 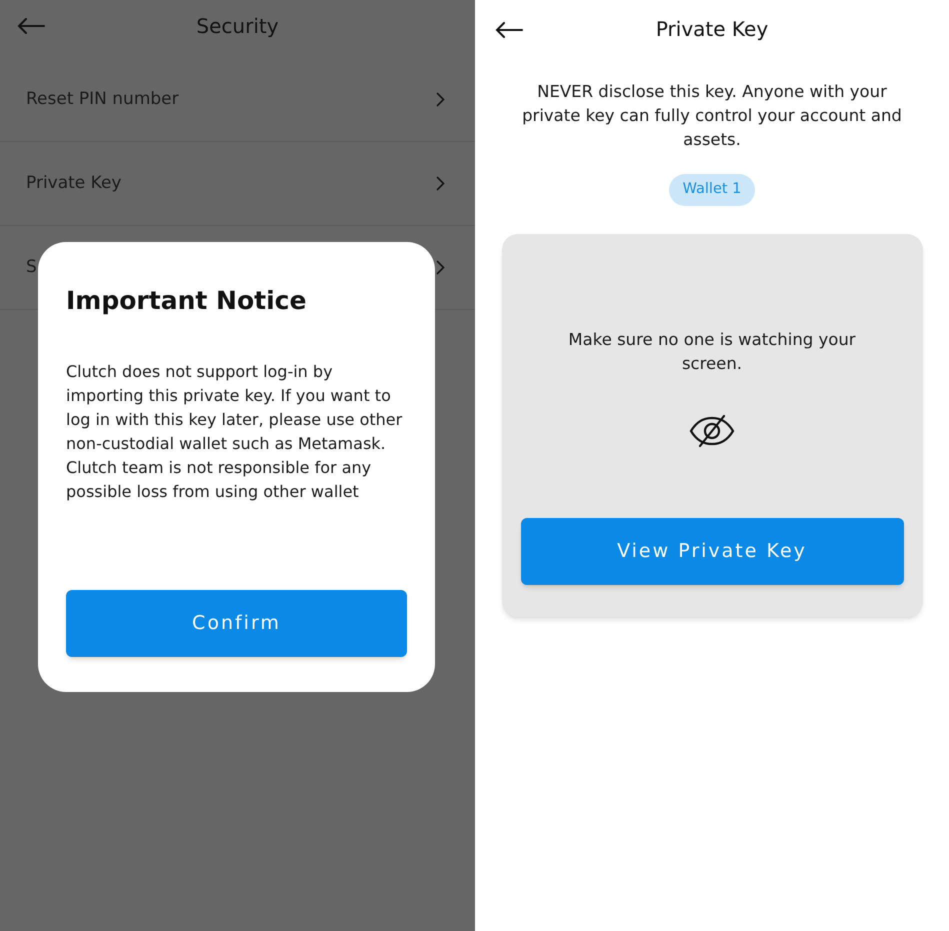 What do you see at coordinates (235, 431) in the screenshot?
I see `dialog-message: Clutch does not support log-in by importing this private key. If you want to log in with this key later, please use other non-custodial wallet such as Metamask. Clutch team is not responsible for any possible loss from using other wallet` at bounding box center [235, 431].